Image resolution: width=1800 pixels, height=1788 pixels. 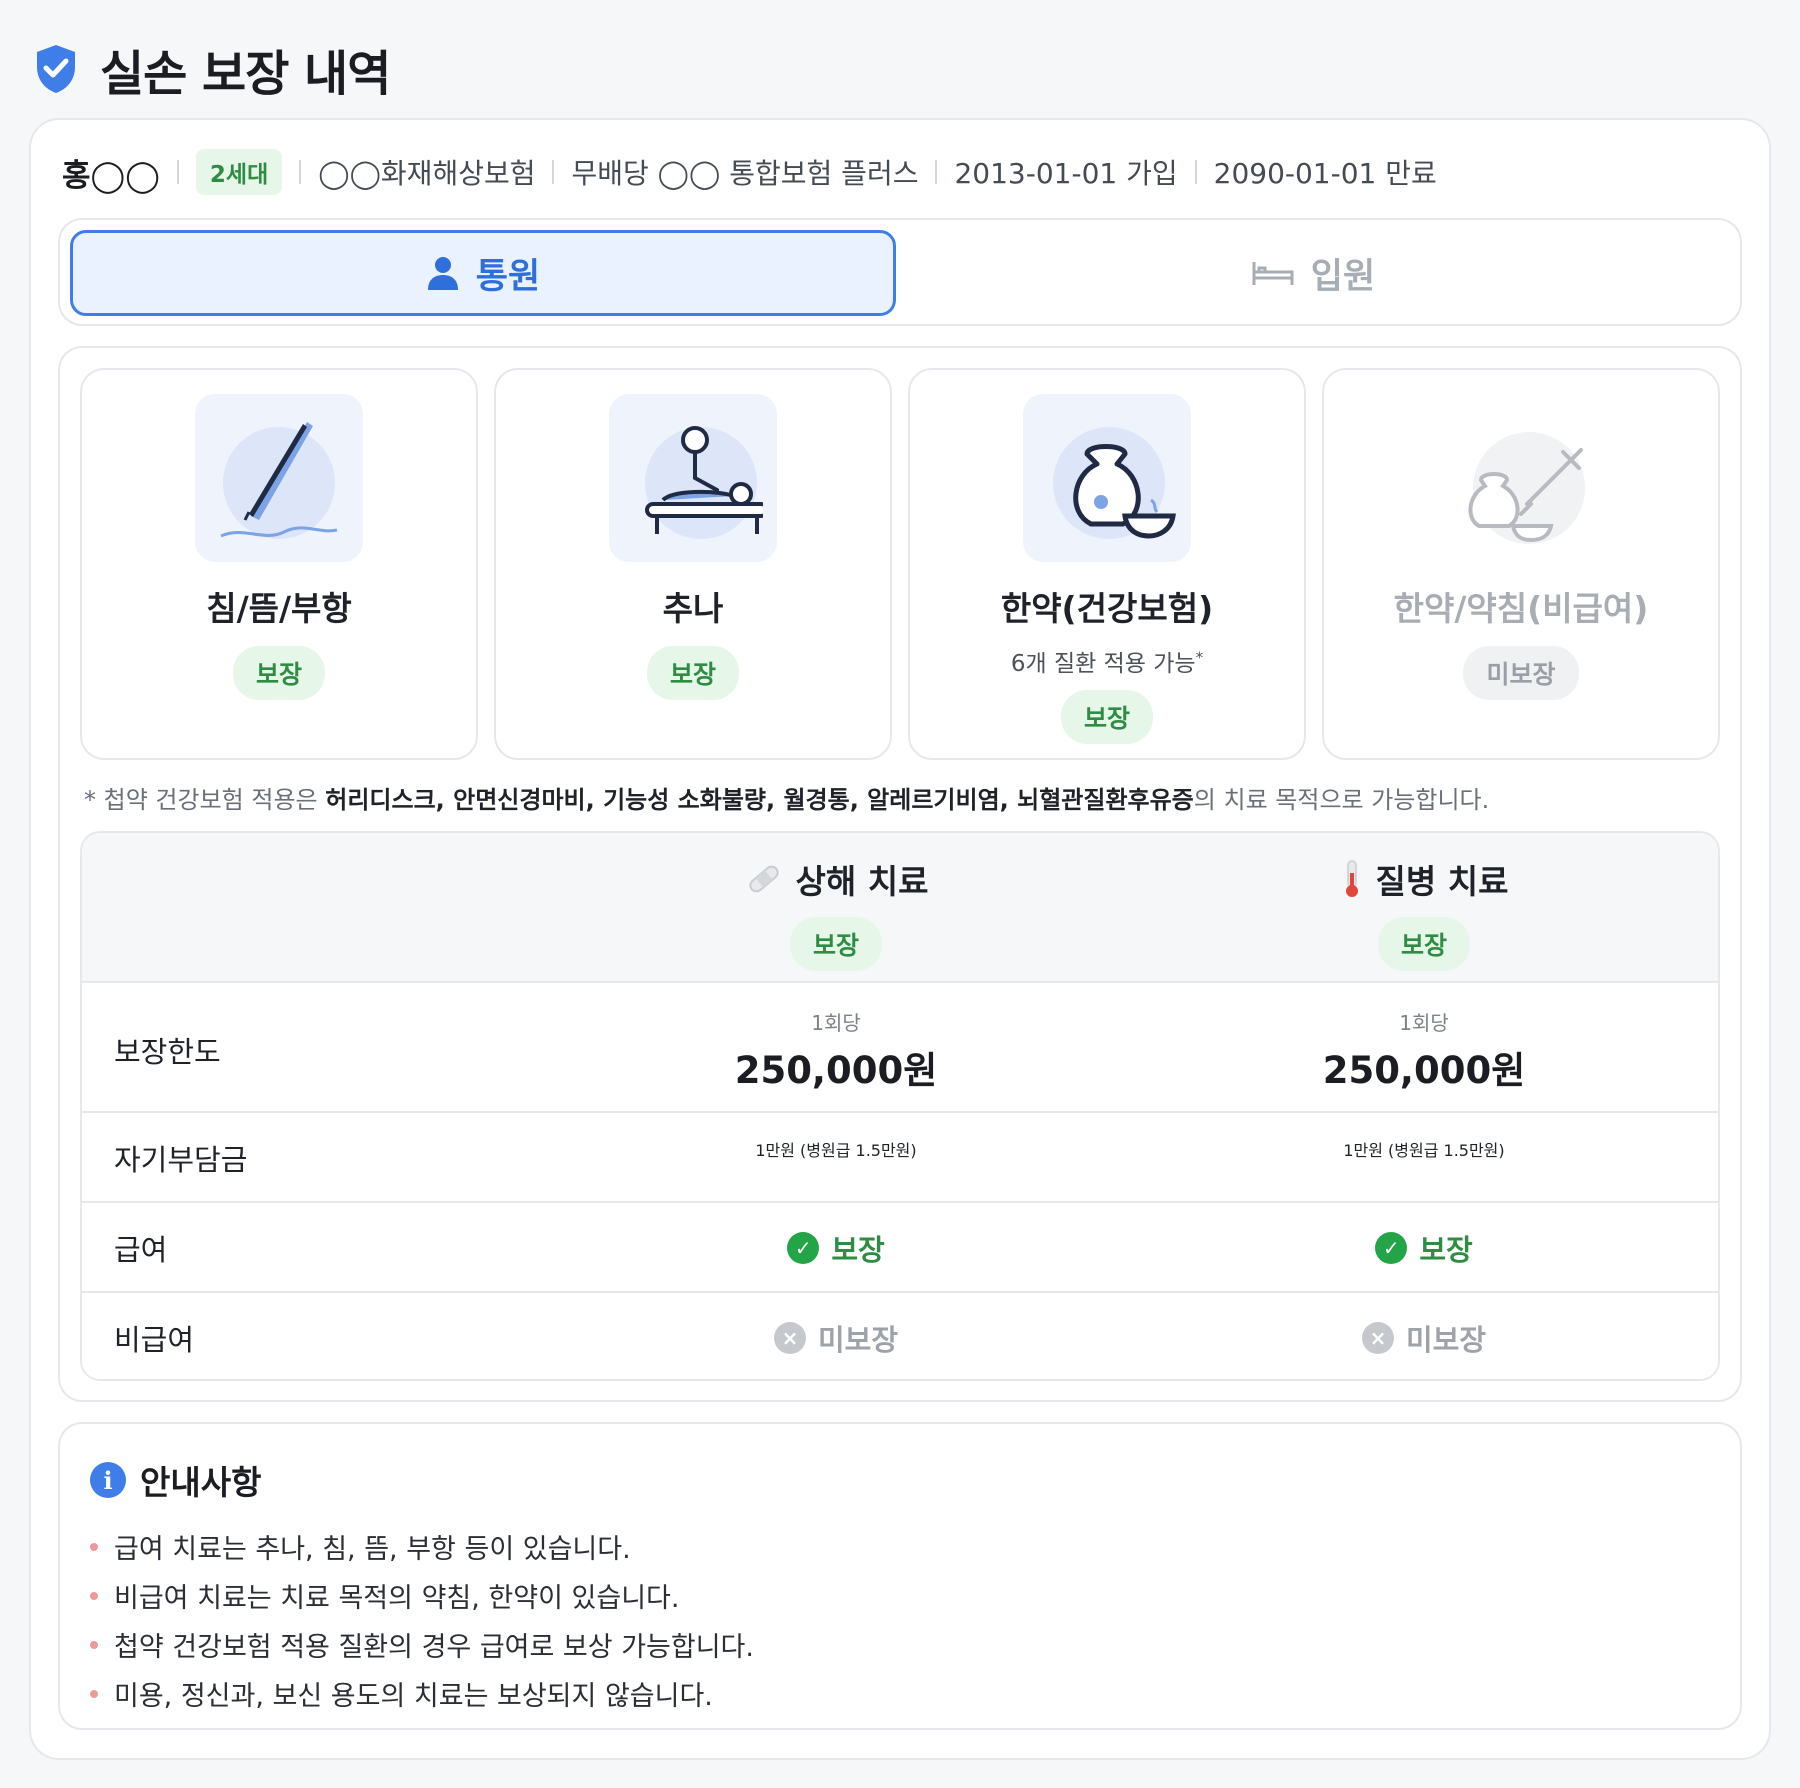 What do you see at coordinates (836, 1248) in the screenshot?
I see `covered-injury: ✓ 보장` at bounding box center [836, 1248].